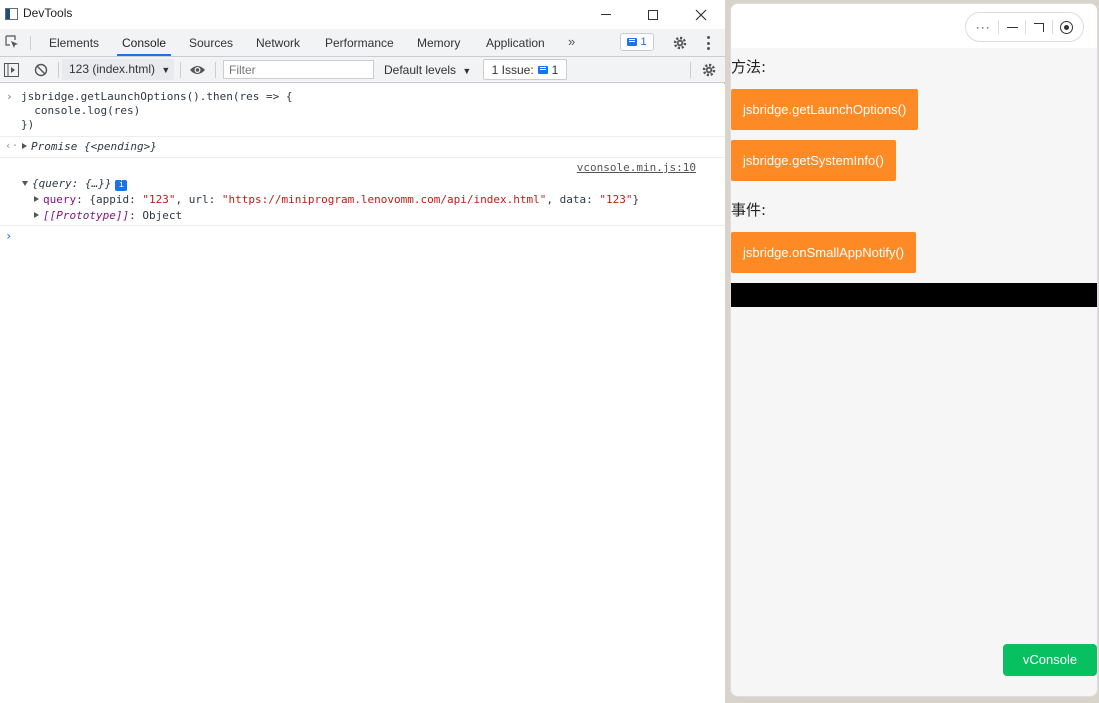  I want to click on on-small-app-notify-button: jsbridge.onSmallAppNotify(), so click(824, 252).